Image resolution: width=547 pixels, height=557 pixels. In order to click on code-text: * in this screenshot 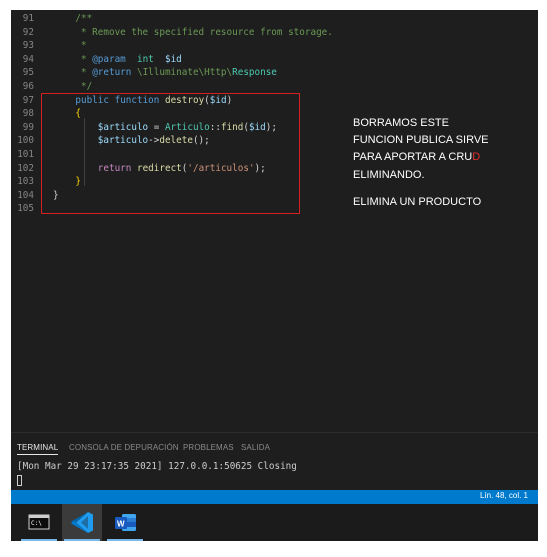, I will do `click(70, 46)`.